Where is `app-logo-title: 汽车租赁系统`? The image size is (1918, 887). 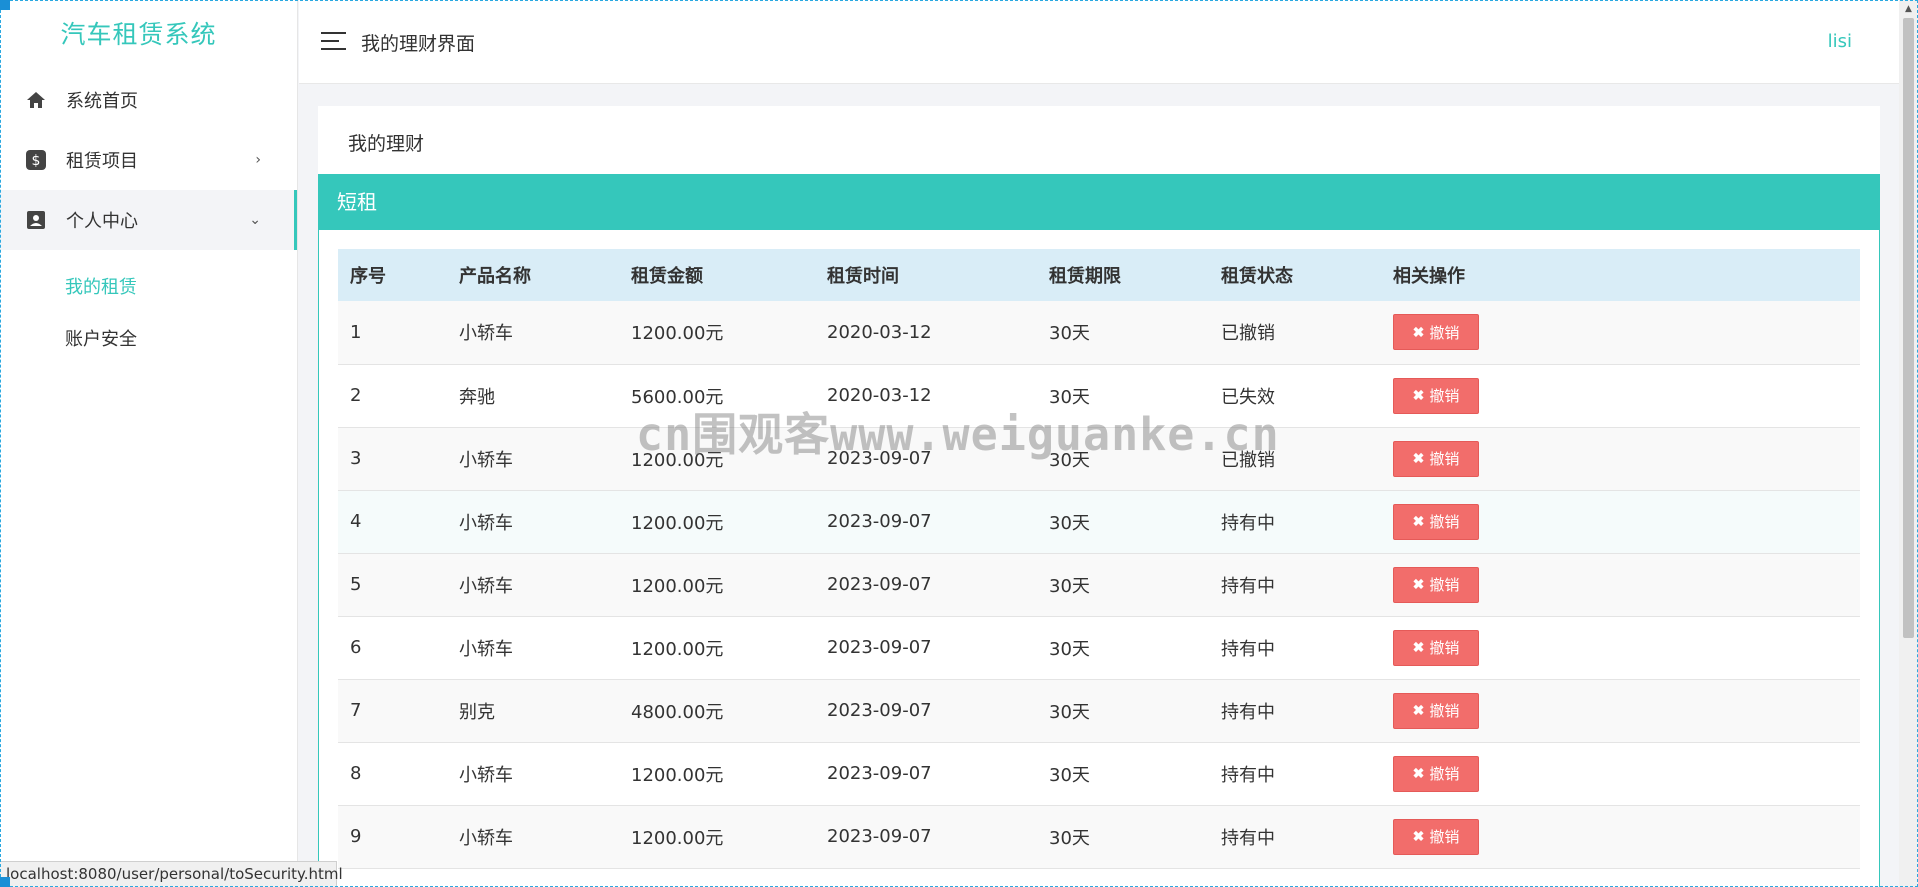
app-logo-title: 汽车租赁系统 is located at coordinates (148, 35).